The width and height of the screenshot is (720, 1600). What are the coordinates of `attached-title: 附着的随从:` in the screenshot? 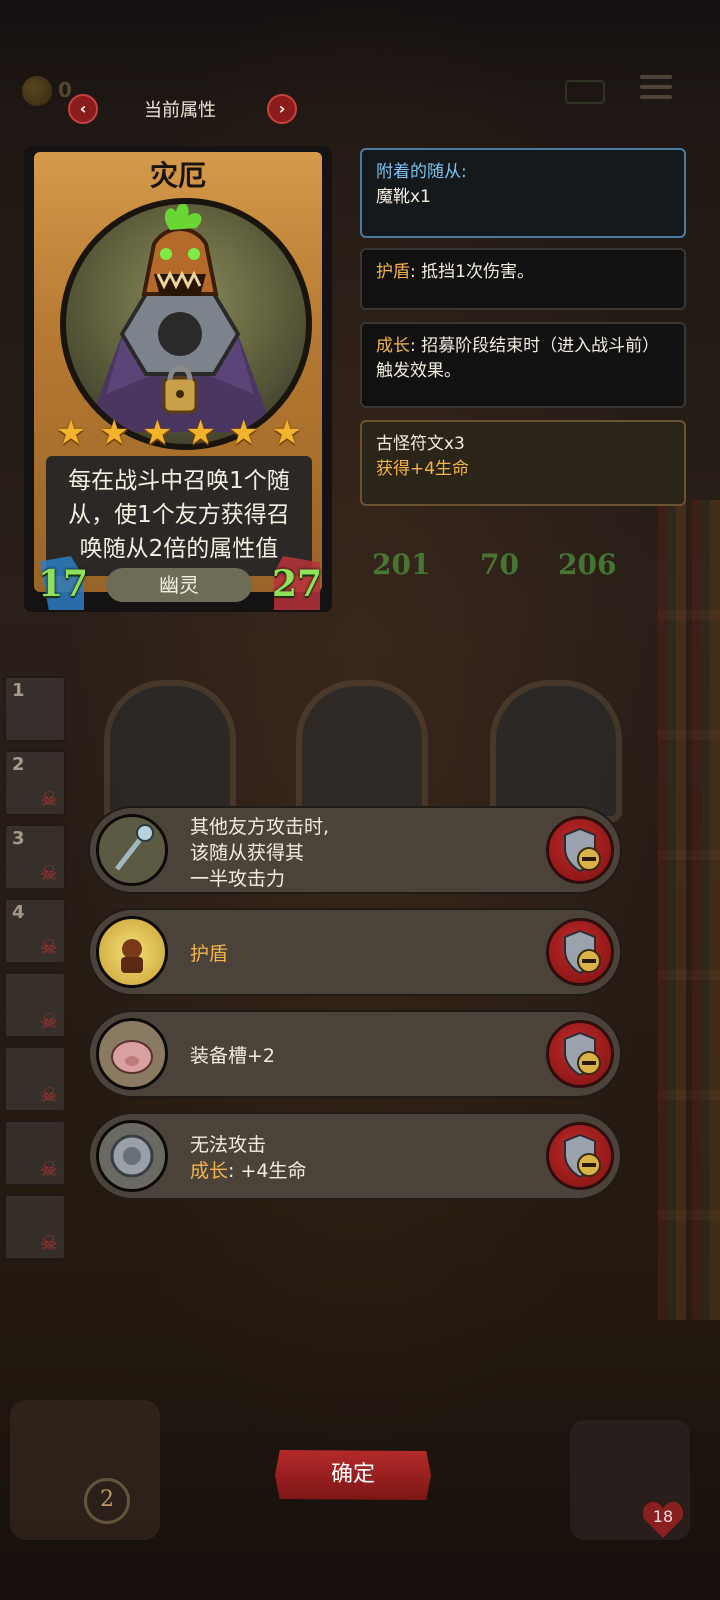 It's located at (421, 172).